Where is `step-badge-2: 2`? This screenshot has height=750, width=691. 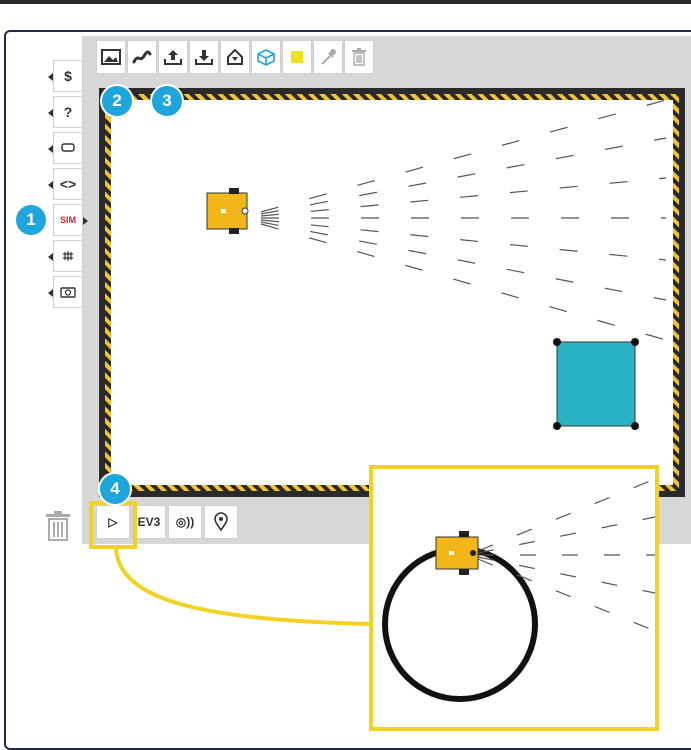
step-badge-2: 2 is located at coordinates (117, 101).